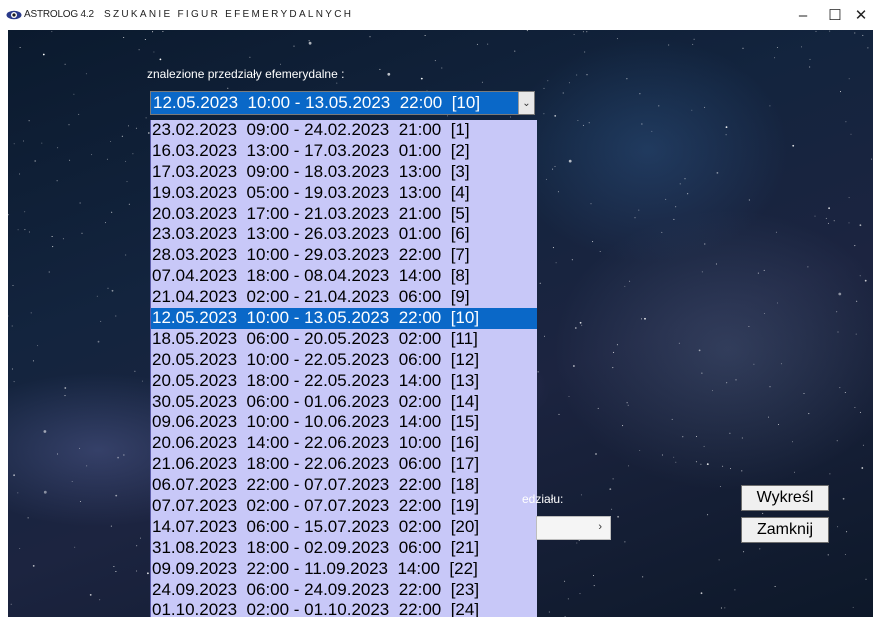 This screenshot has height=617, width=873. What do you see at coordinates (344, 255) in the screenshot?
I see `dropdown-item: 28.03.2023 10:00 - 29.03.2023 22:00 [7]` at bounding box center [344, 255].